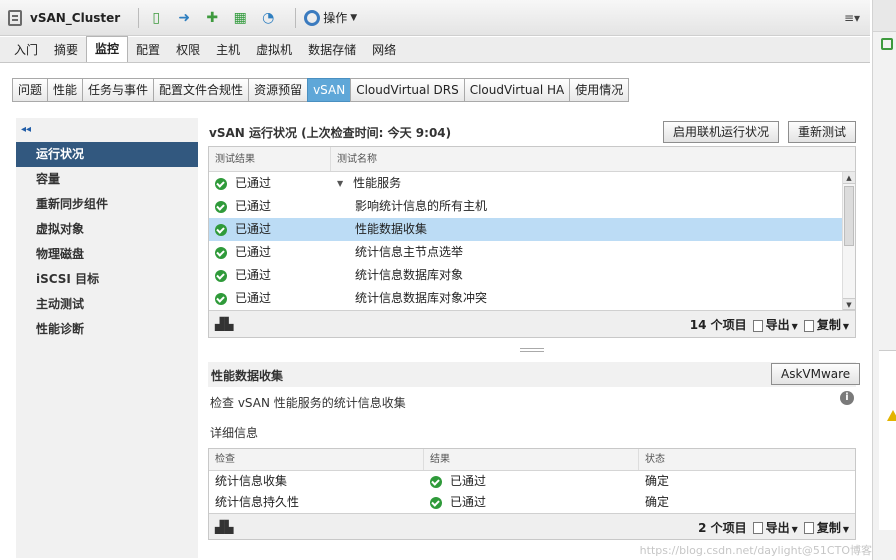 This screenshot has width=896, height=560. I want to click on item-count: 2 个项目, so click(722, 527).